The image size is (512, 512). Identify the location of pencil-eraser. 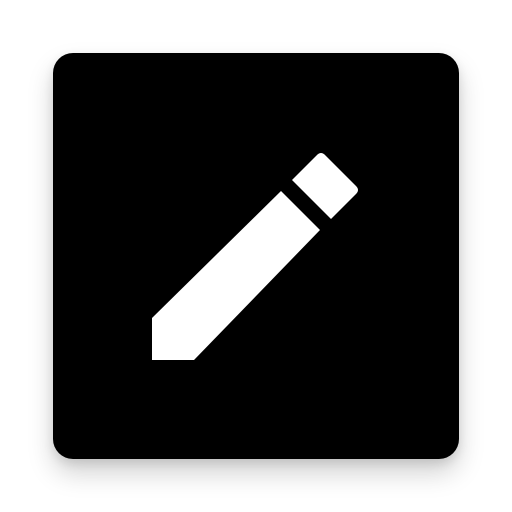
(325, 186).